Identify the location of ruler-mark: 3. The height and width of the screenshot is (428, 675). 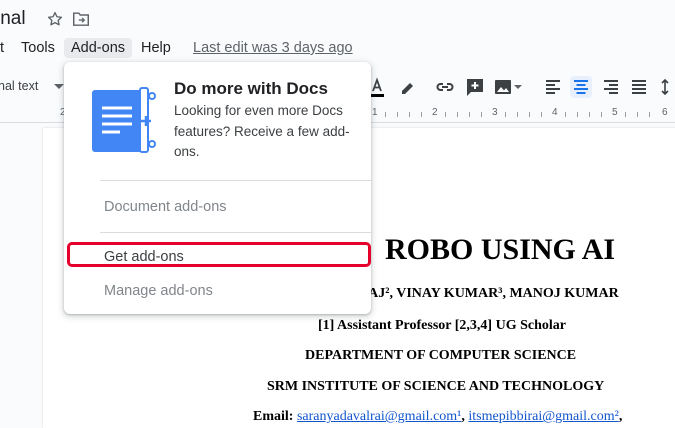
(495, 112).